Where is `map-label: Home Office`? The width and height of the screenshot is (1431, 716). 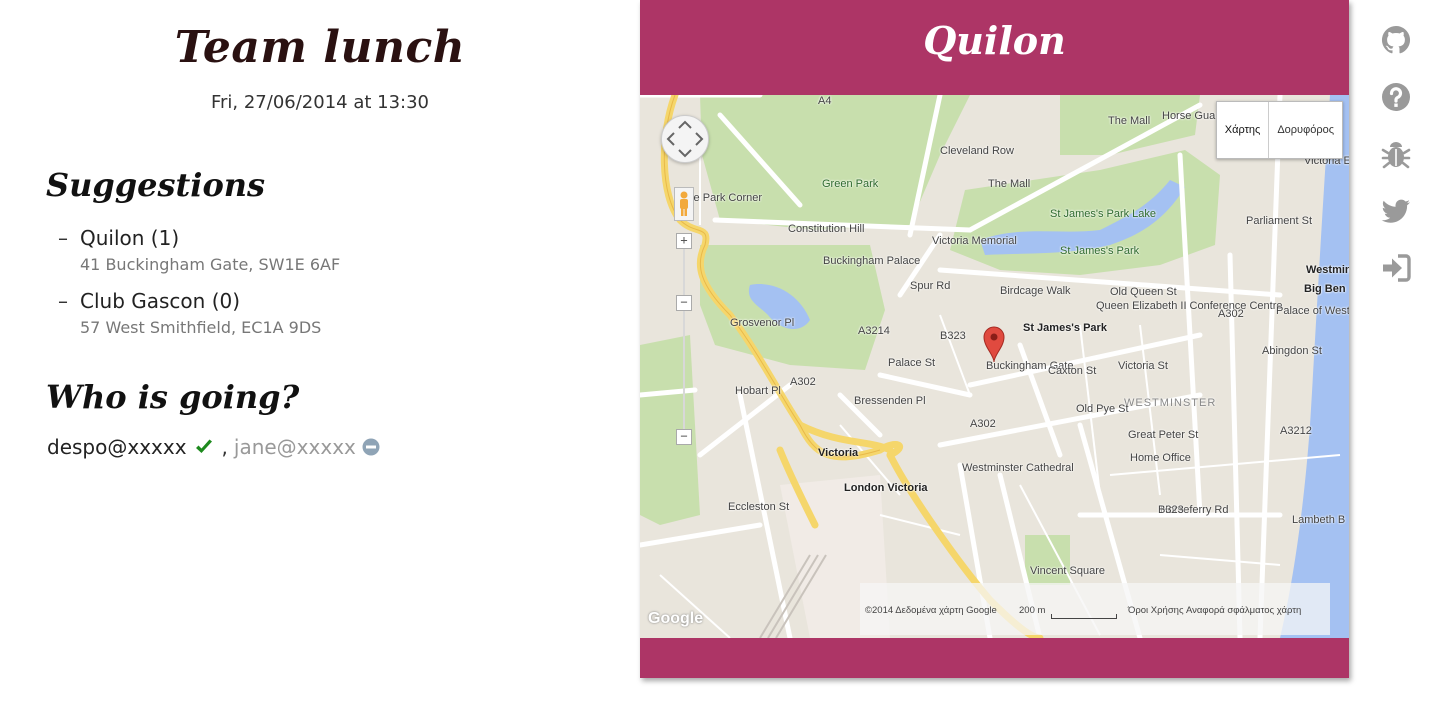
map-label: Home Office is located at coordinates (1160, 458).